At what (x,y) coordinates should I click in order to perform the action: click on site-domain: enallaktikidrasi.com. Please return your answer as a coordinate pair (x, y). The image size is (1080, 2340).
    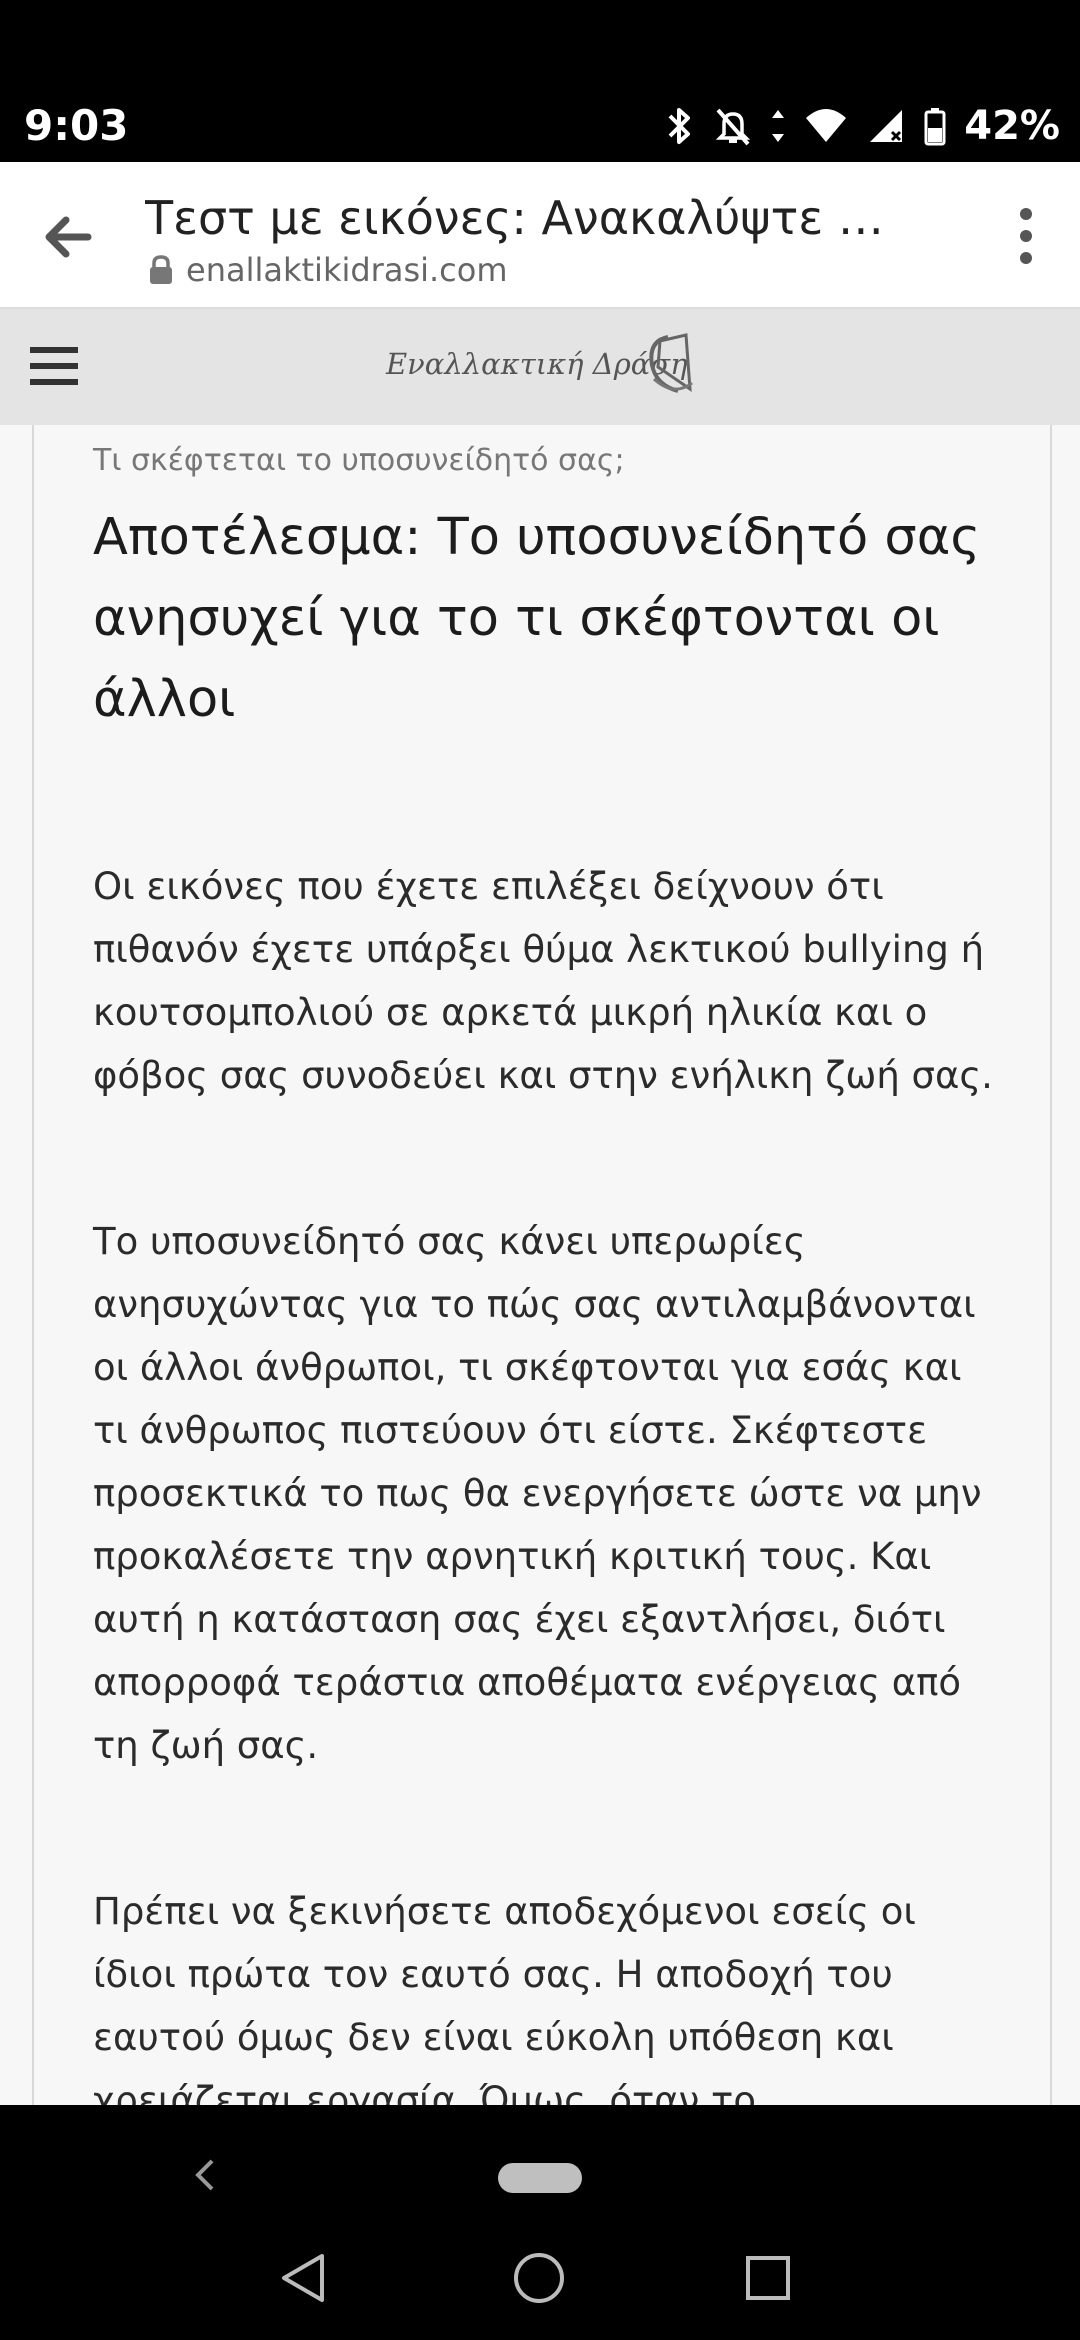
    Looking at the image, I should click on (347, 270).